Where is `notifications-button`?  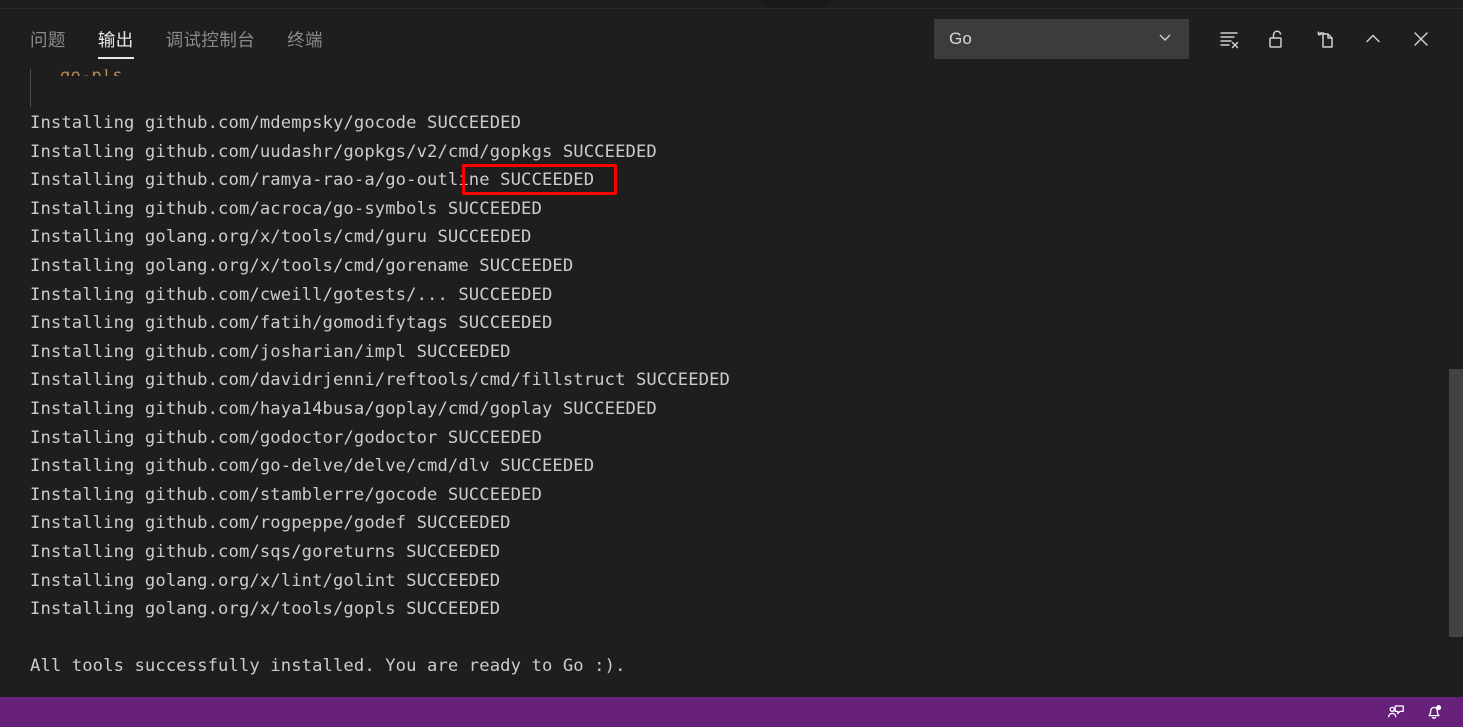 notifications-button is located at coordinates (1434, 712).